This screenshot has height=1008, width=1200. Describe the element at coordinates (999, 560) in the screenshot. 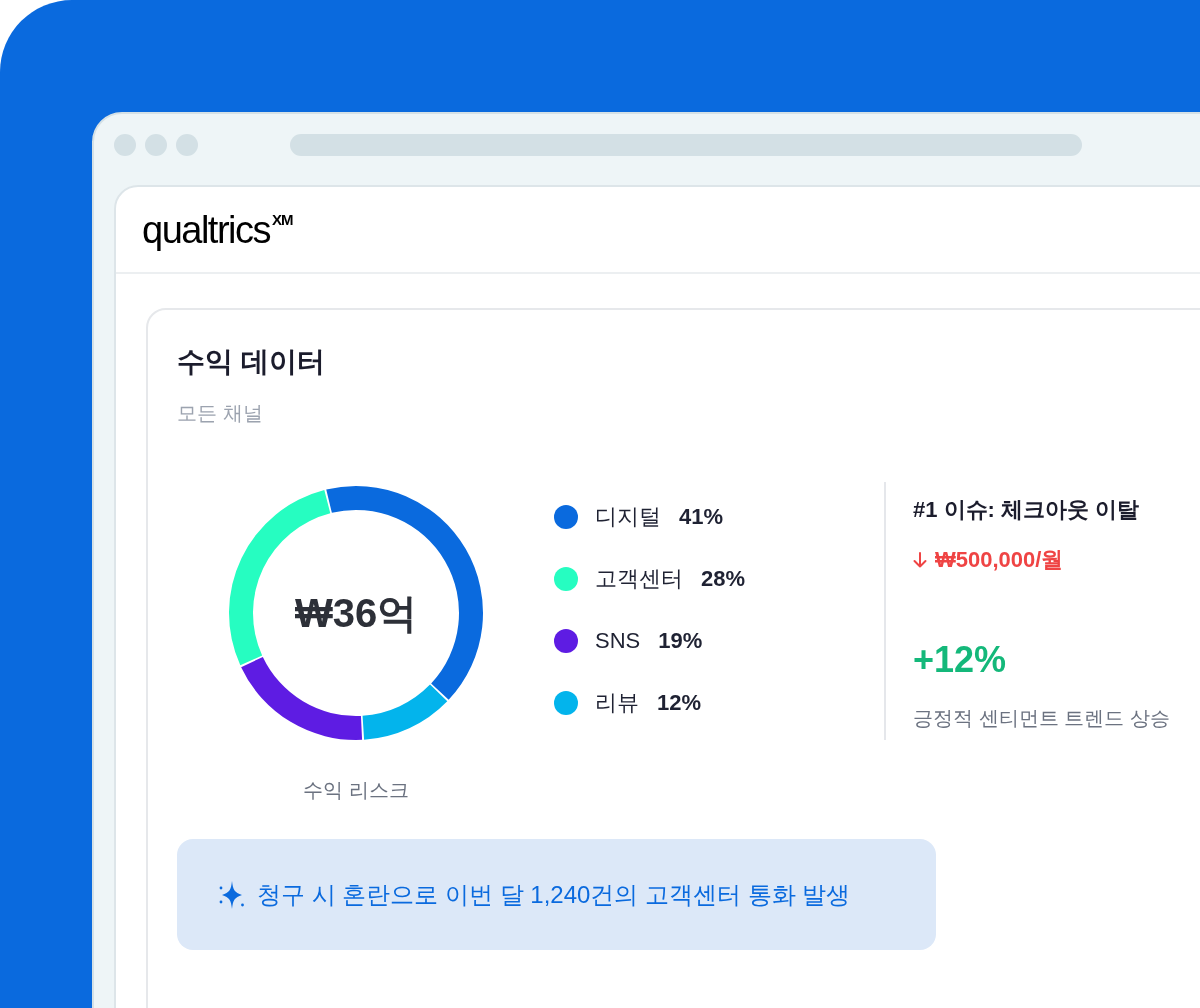

I see `revenue-impact: ₩500,000/월` at that location.